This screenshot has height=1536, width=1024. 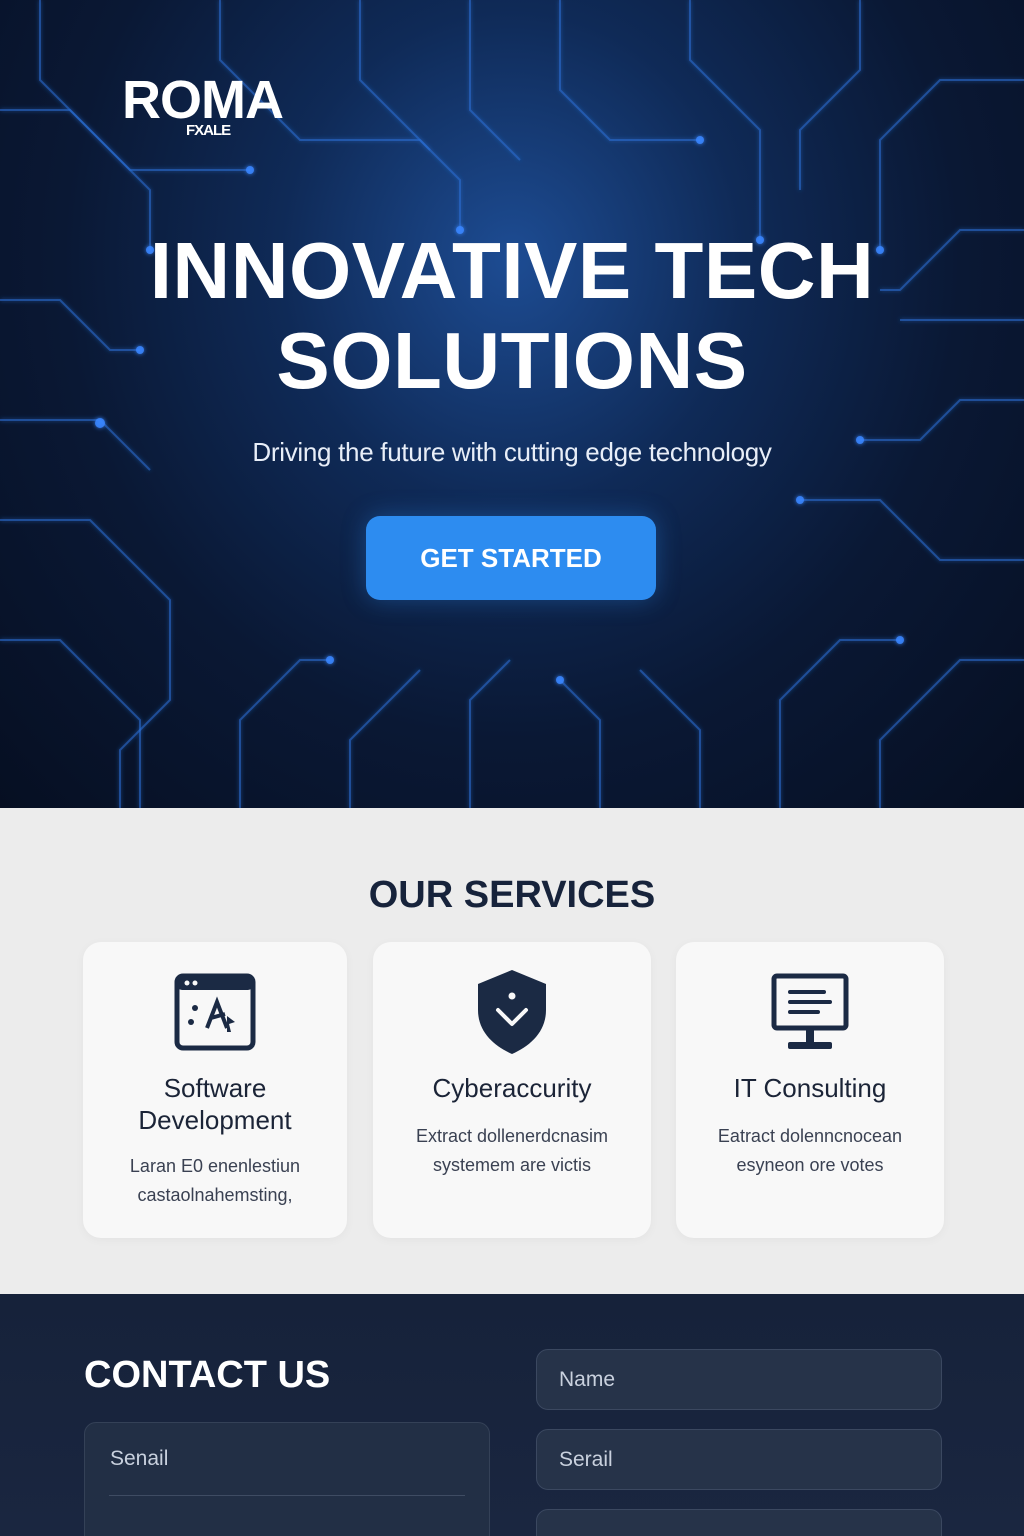 I want to click on service-desc-line: Laran E0 enenlestiun, so click(x=215, y=1166).